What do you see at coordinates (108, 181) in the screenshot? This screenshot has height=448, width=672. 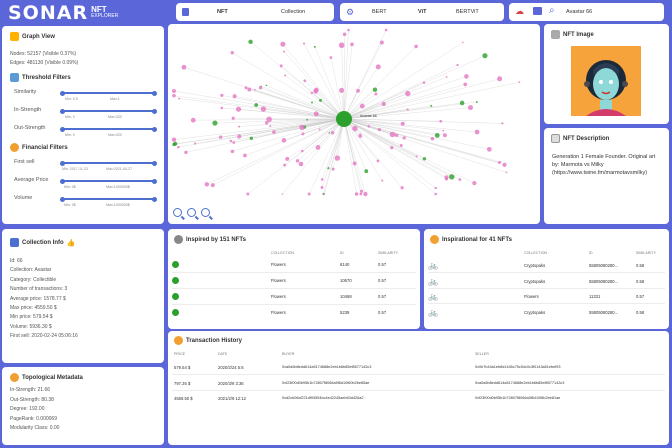 I see `avg-price-slider` at bounding box center [108, 181].